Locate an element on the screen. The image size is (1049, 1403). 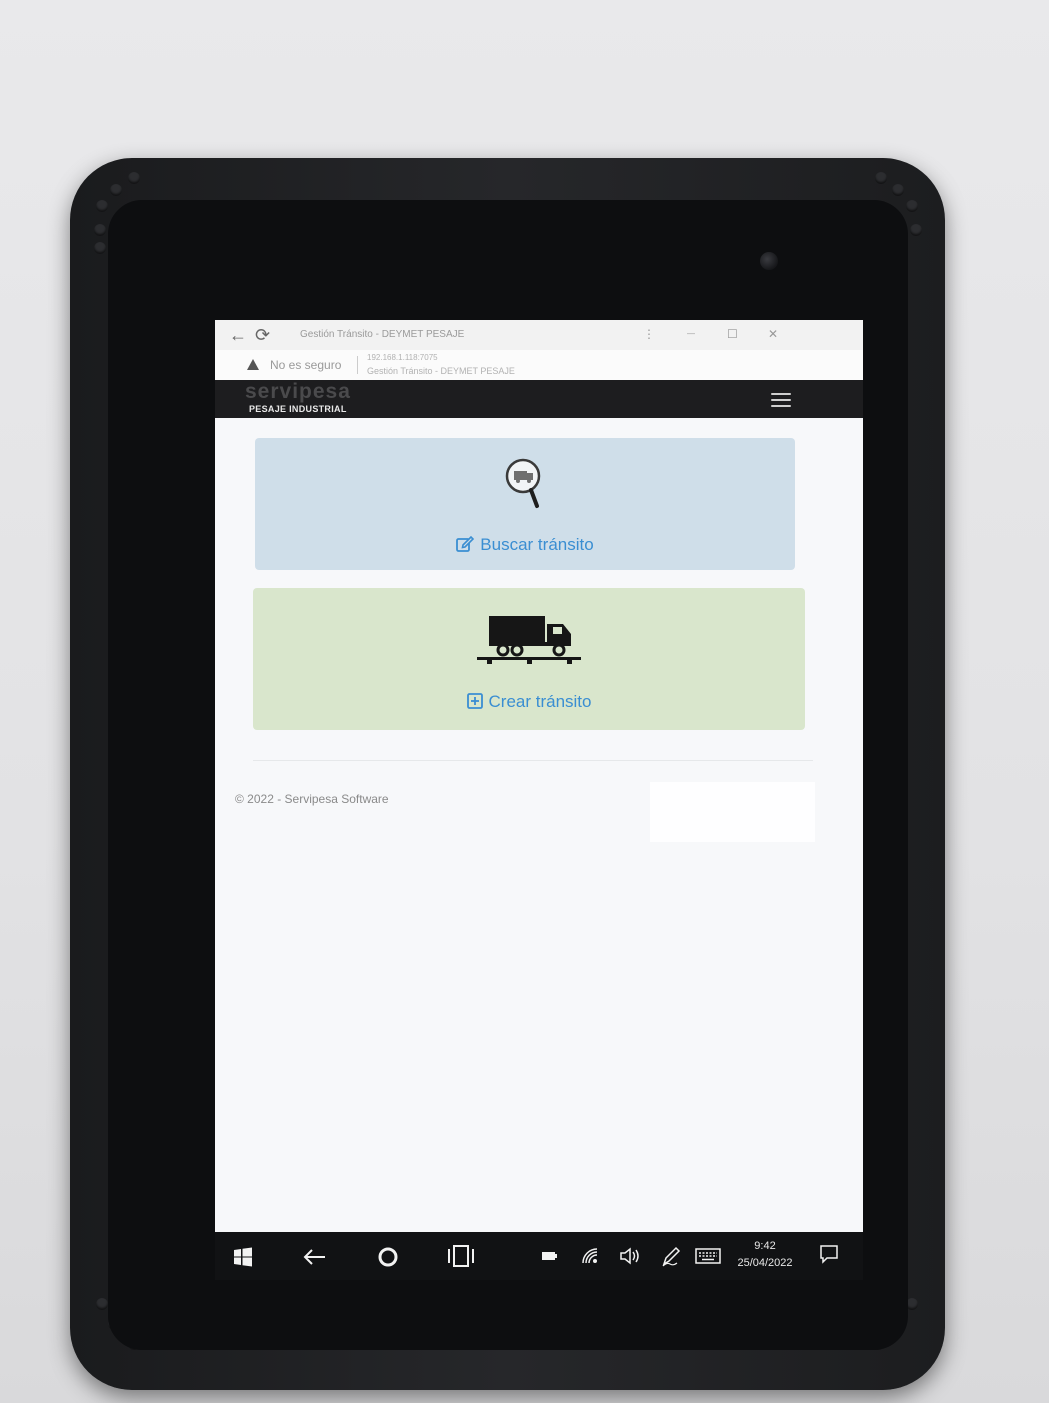
create-transit-link: Crear tránsito is located at coordinates (529, 702).